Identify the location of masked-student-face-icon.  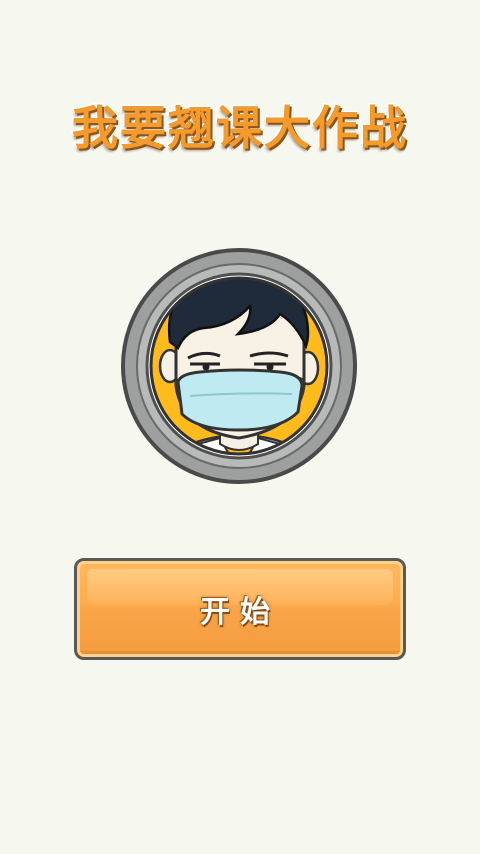
(239, 366).